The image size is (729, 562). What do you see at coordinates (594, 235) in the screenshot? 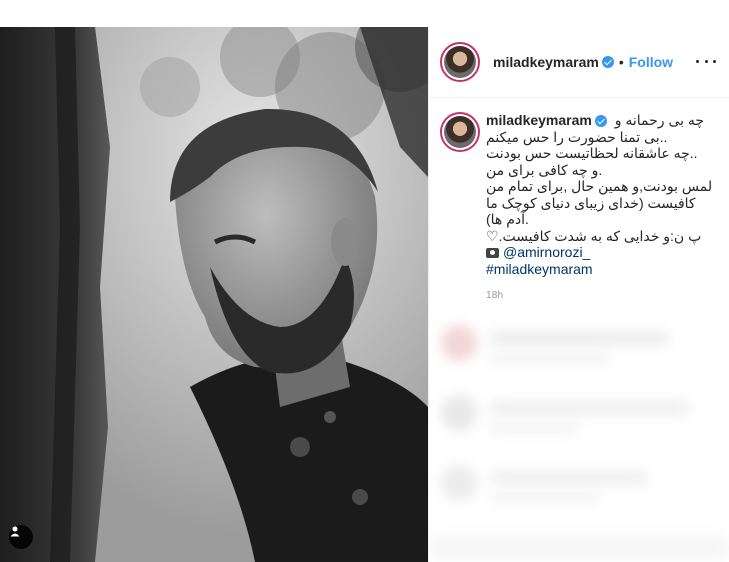
I see `caption-line-8: پ ن:و خدایی که به شدت کافیست.♡` at bounding box center [594, 235].